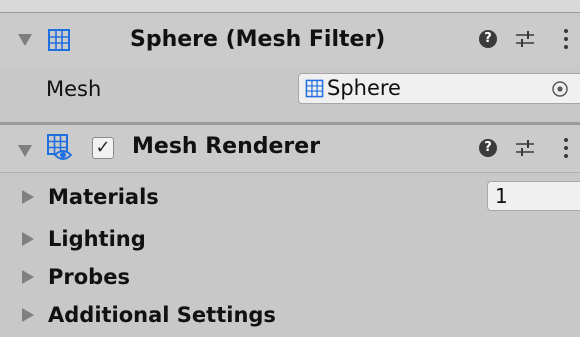 The image size is (580, 337). I want to click on top-strip, so click(290, 6).